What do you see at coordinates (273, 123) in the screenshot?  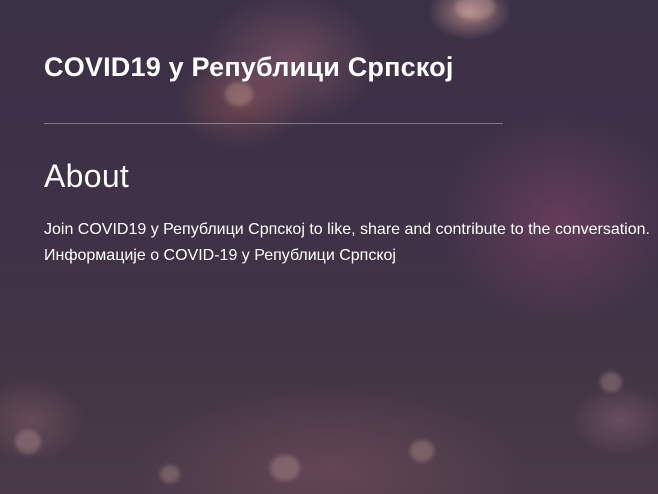 I see `title-divider` at bounding box center [273, 123].